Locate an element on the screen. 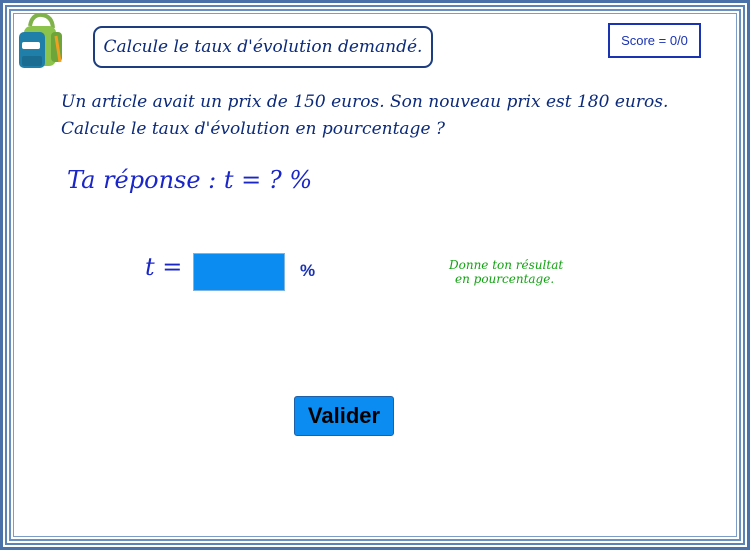 This screenshot has height=550, width=750. validate-button: Valider is located at coordinates (344, 416).